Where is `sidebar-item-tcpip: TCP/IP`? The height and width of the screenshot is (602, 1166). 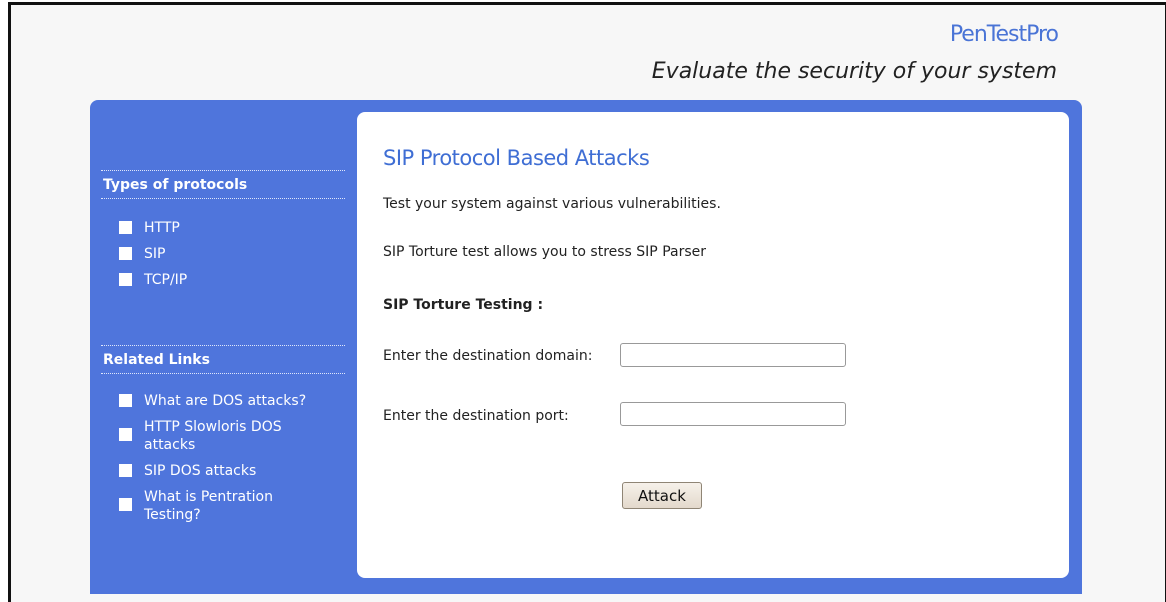 sidebar-item-tcpip: TCP/IP is located at coordinates (232, 284).